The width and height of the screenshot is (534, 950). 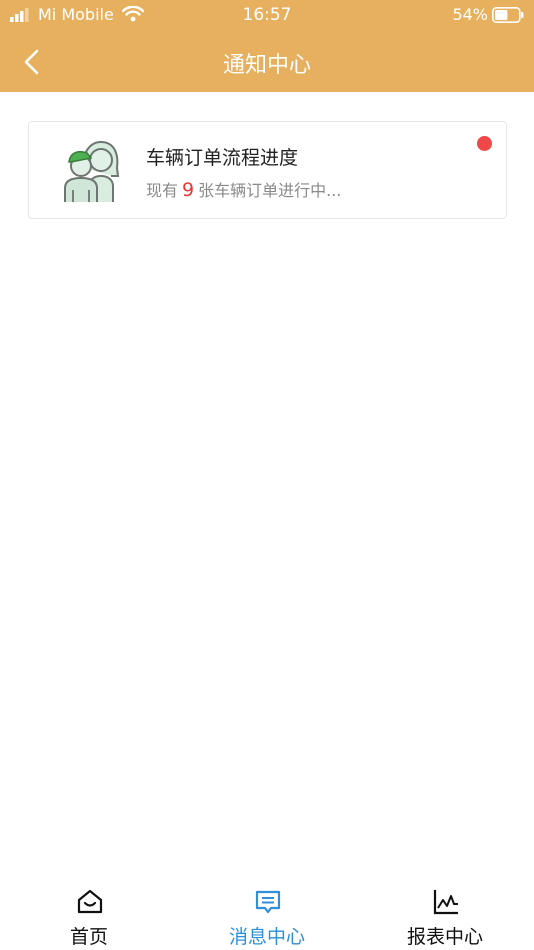 What do you see at coordinates (268, 902) in the screenshot?
I see `message-icon` at bounding box center [268, 902].